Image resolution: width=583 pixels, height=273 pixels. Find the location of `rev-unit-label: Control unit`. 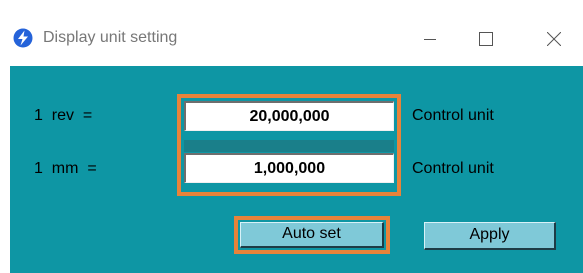

rev-unit-label: Control unit is located at coordinates (453, 115).